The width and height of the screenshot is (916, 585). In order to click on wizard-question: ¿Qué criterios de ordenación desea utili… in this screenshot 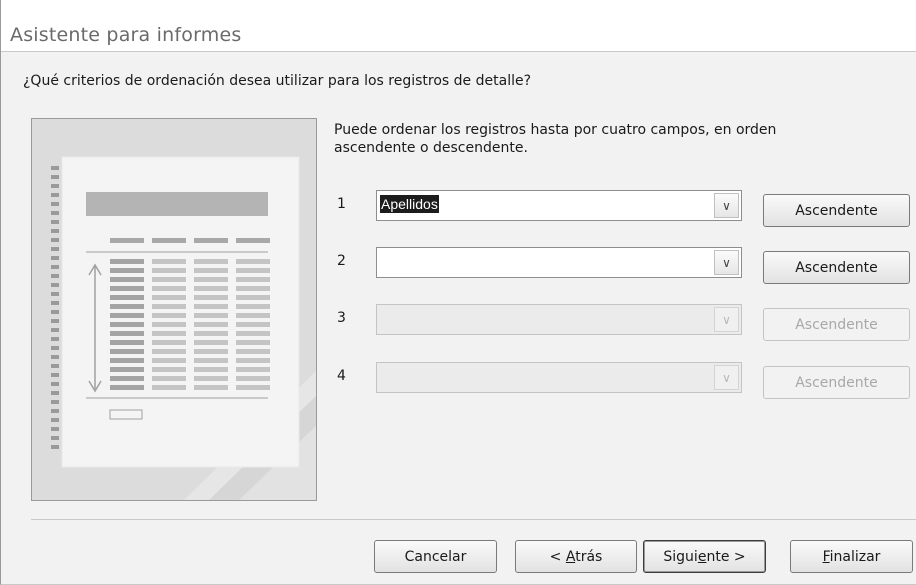, I will do `click(277, 81)`.